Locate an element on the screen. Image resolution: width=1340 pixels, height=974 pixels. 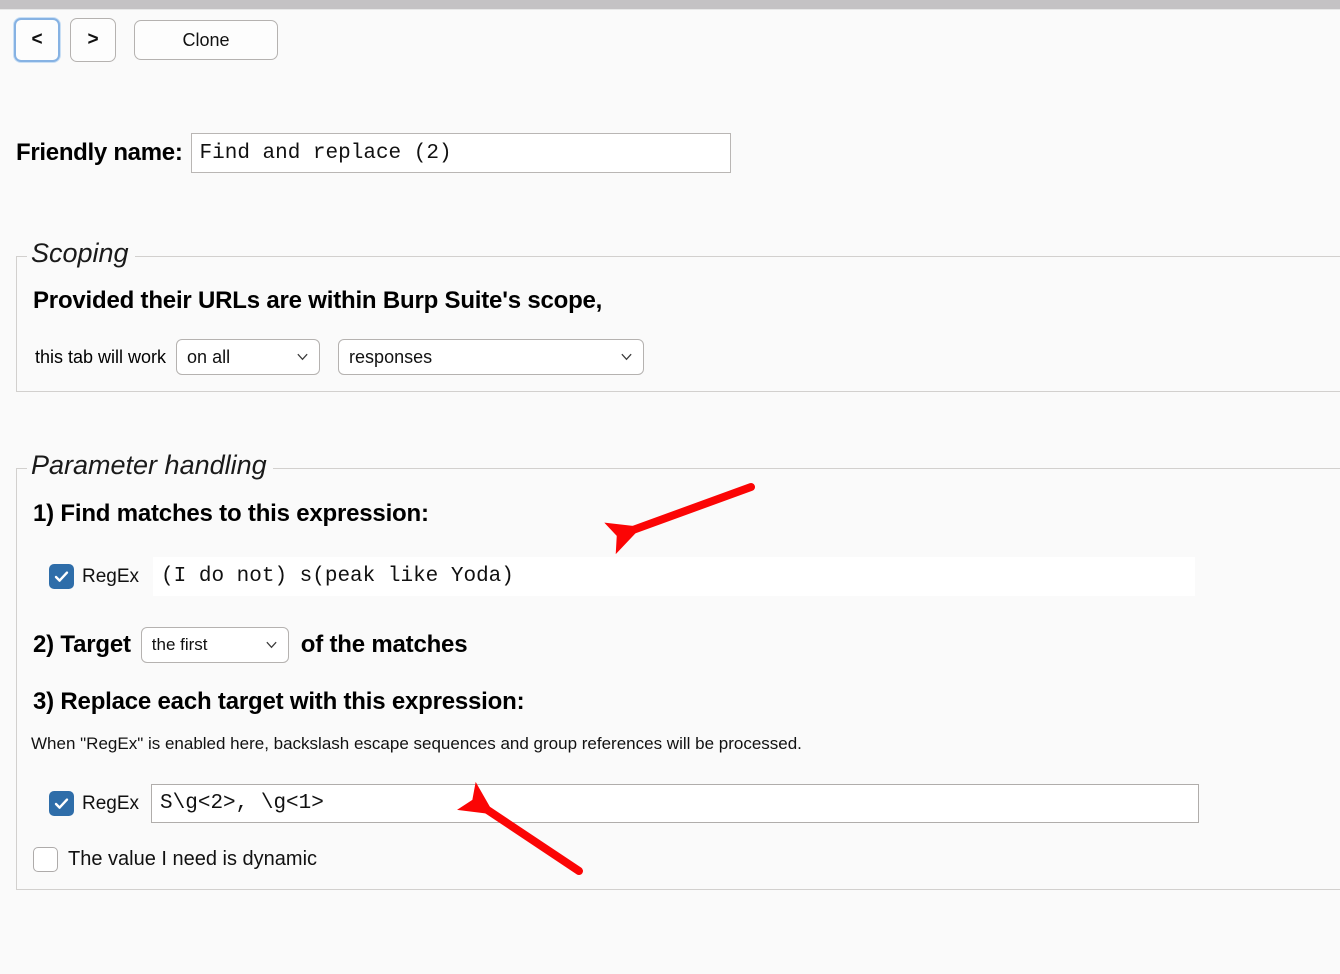
scoping-row: this tab will work on all responses is located at coordinates (340, 357).